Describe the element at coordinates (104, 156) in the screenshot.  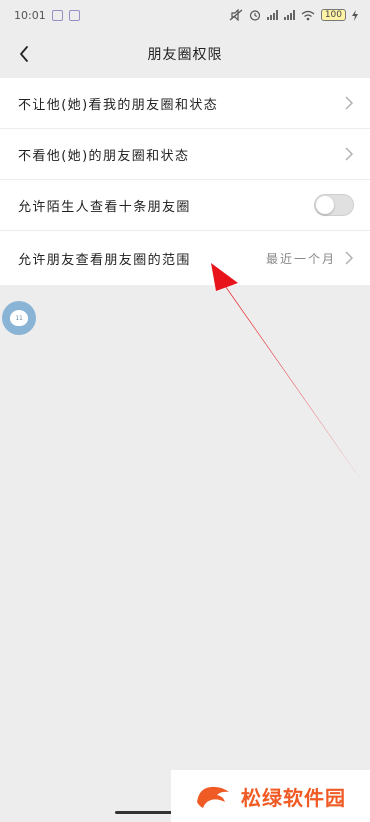
I see `setting-label: 不看他(她)的朋友圈和状态` at that location.